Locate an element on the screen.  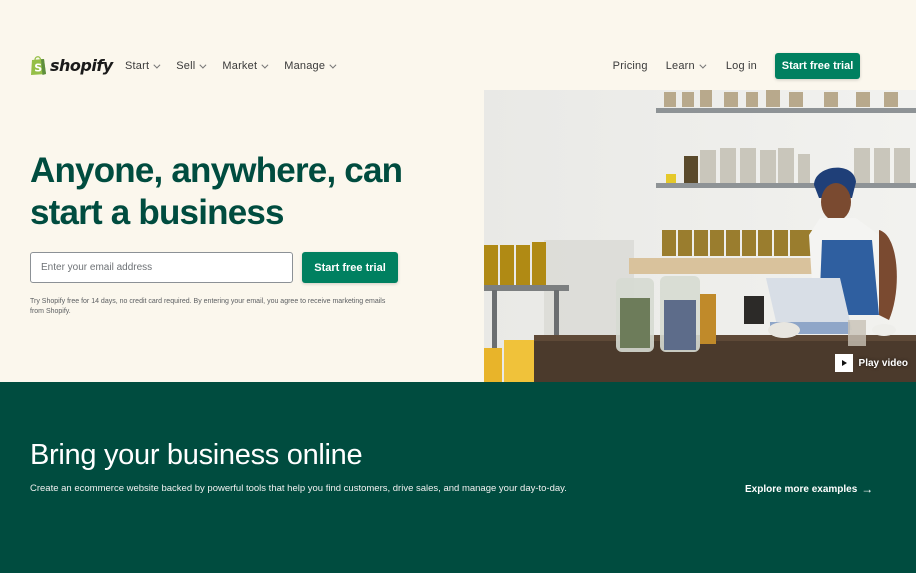
nav-market: Market is located at coordinates (245, 66).